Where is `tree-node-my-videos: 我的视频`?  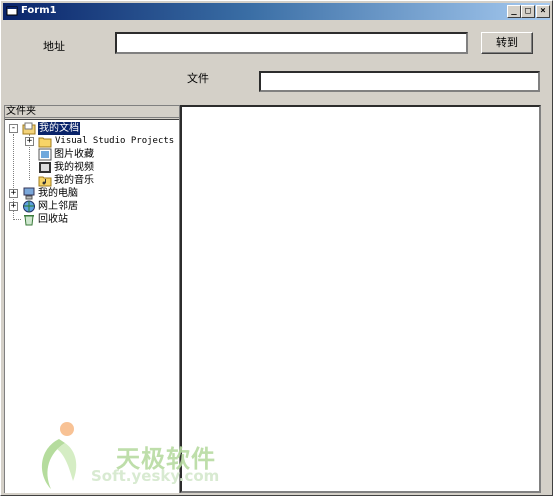
tree-node-my-videos: 我的视频 is located at coordinates (98, 167).